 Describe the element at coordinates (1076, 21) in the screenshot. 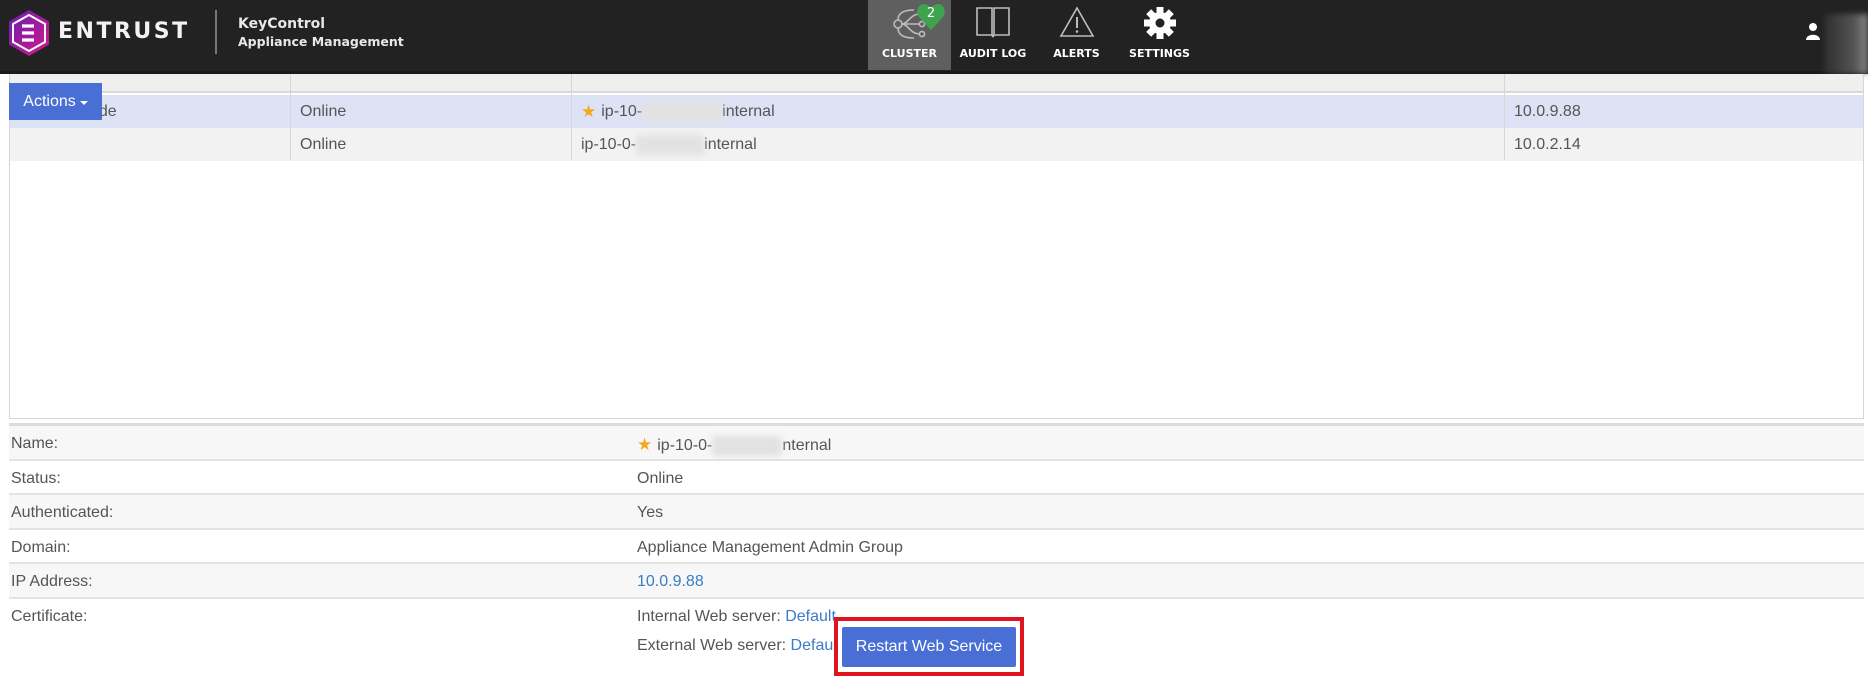

I see `warning-icon` at that location.